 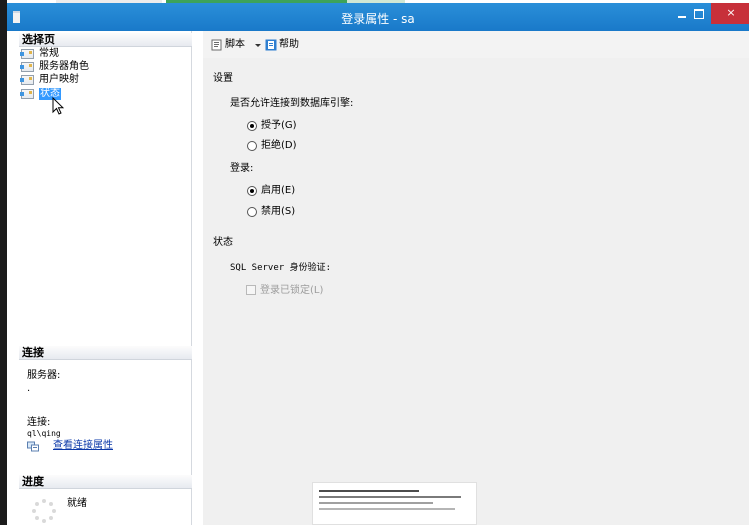 I want to click on settings-section-title: 设置, so click(x=223, y=78).